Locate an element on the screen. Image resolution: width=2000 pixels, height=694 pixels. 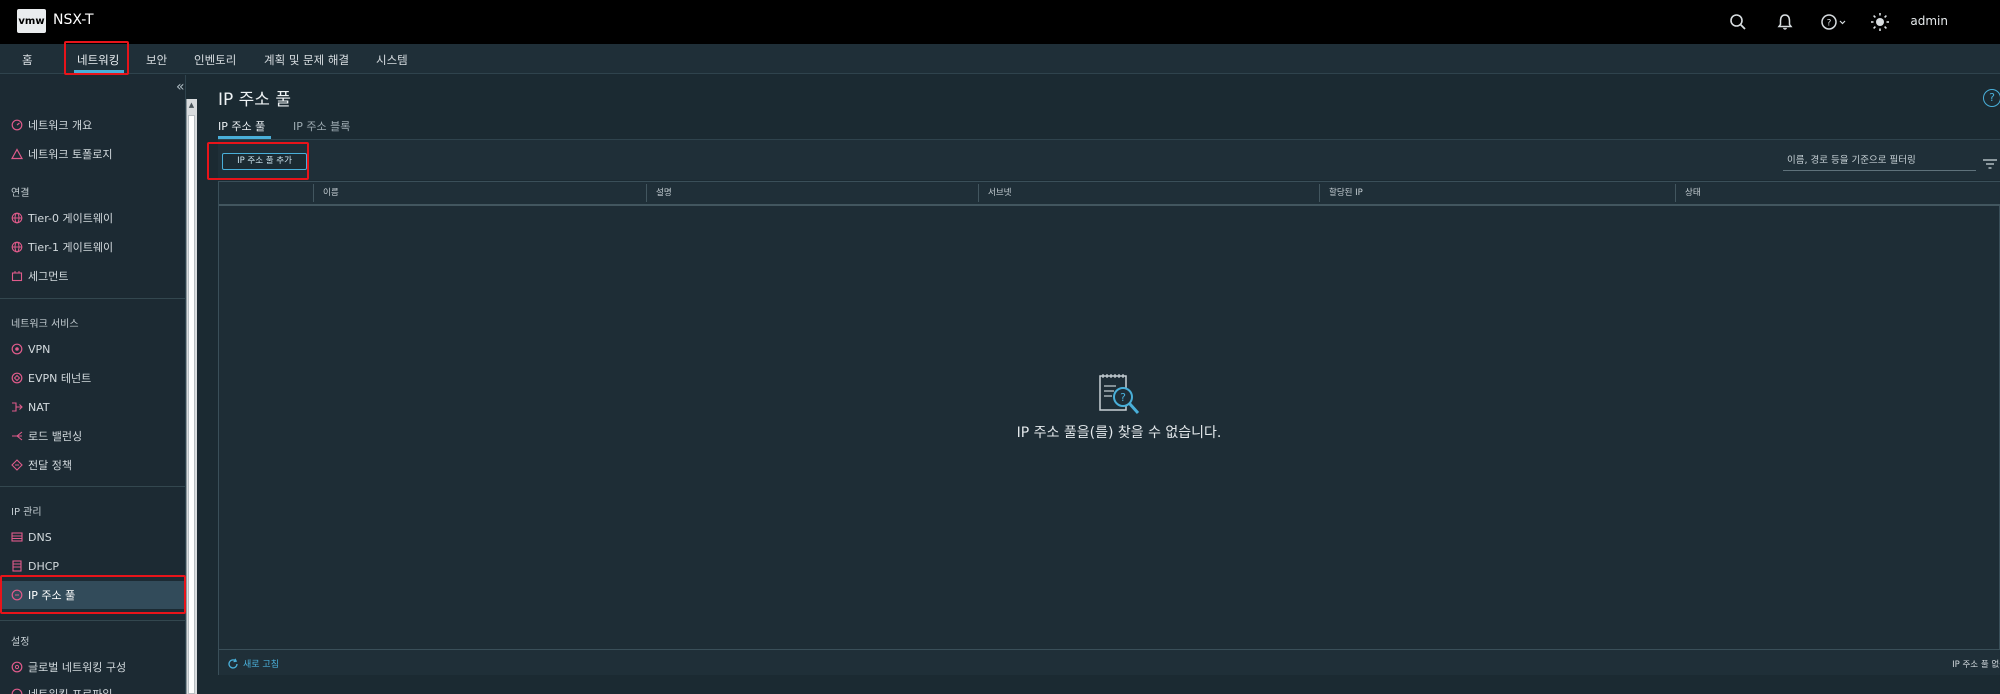
sidebar-item-network-topology: 네트워크 토폴로지 is located at coordinates (92, 154).